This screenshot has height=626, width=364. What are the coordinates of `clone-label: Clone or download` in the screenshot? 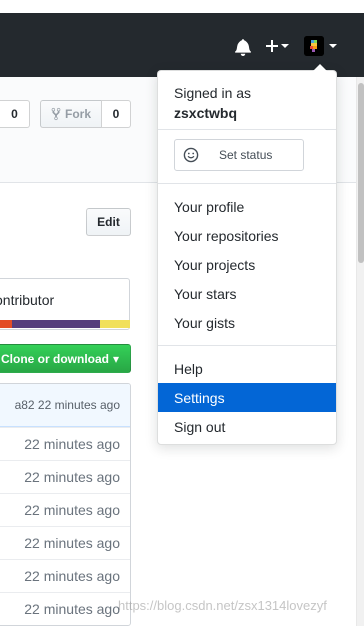 It's located at (55, 358).